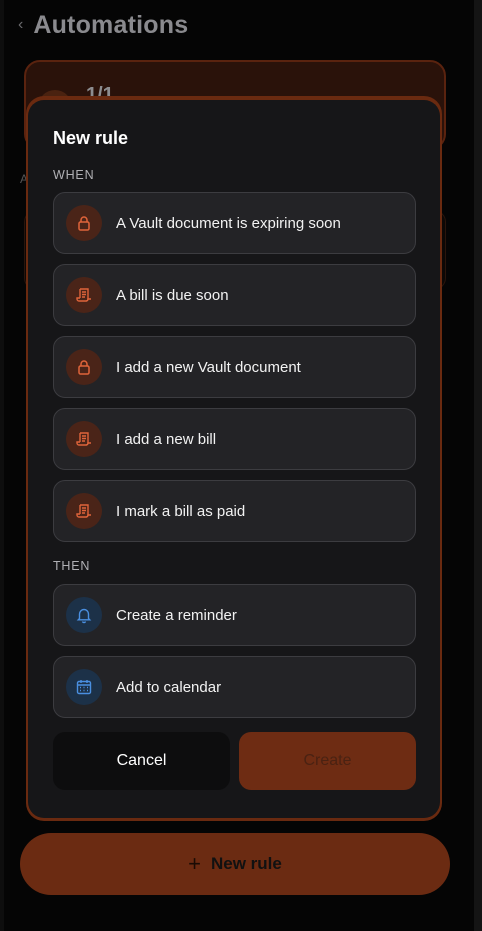 The width and height of the screenshot is (482, 931). What do you see at coordinates (228, 223) in the screenshot?
I see `option-label: A Vault document is expiring soon` at bounding box center [228, 223].